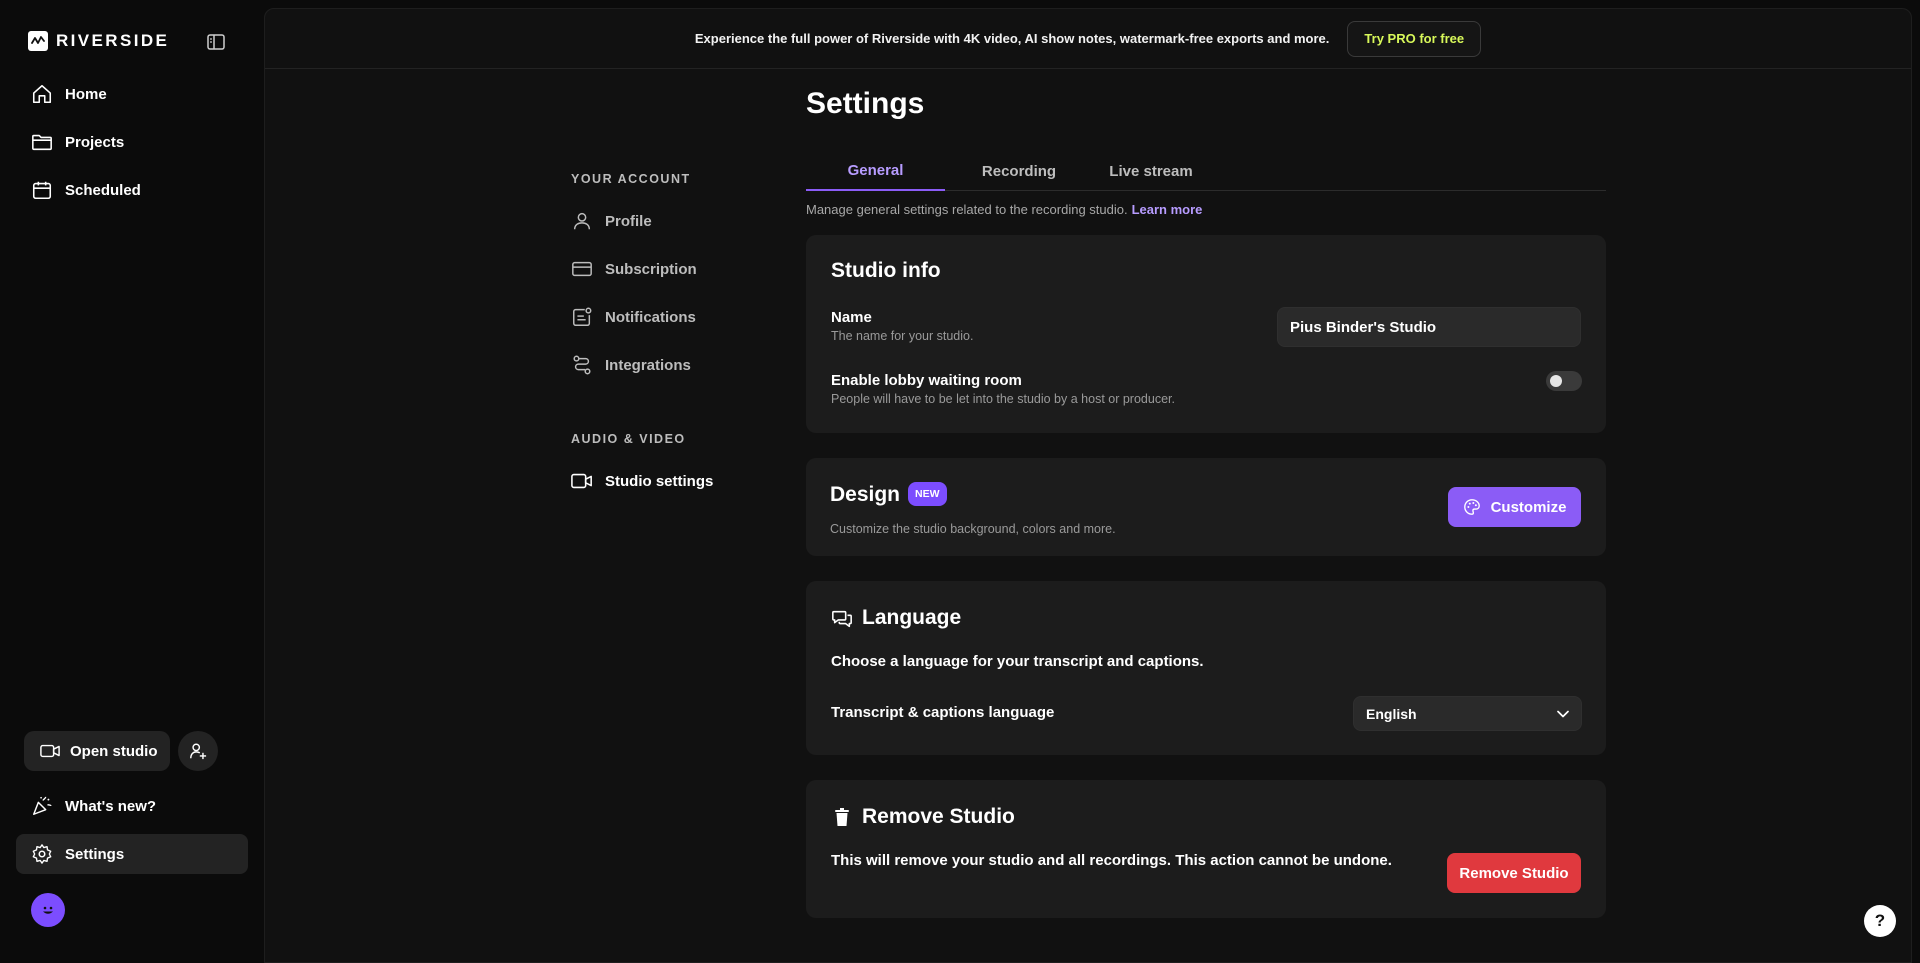 This screenshot has width=1920, height=963. Describe the element at coordinates (938, 816) in the screenshot. I see `remove-studio-title: Remove Studio` at that location.